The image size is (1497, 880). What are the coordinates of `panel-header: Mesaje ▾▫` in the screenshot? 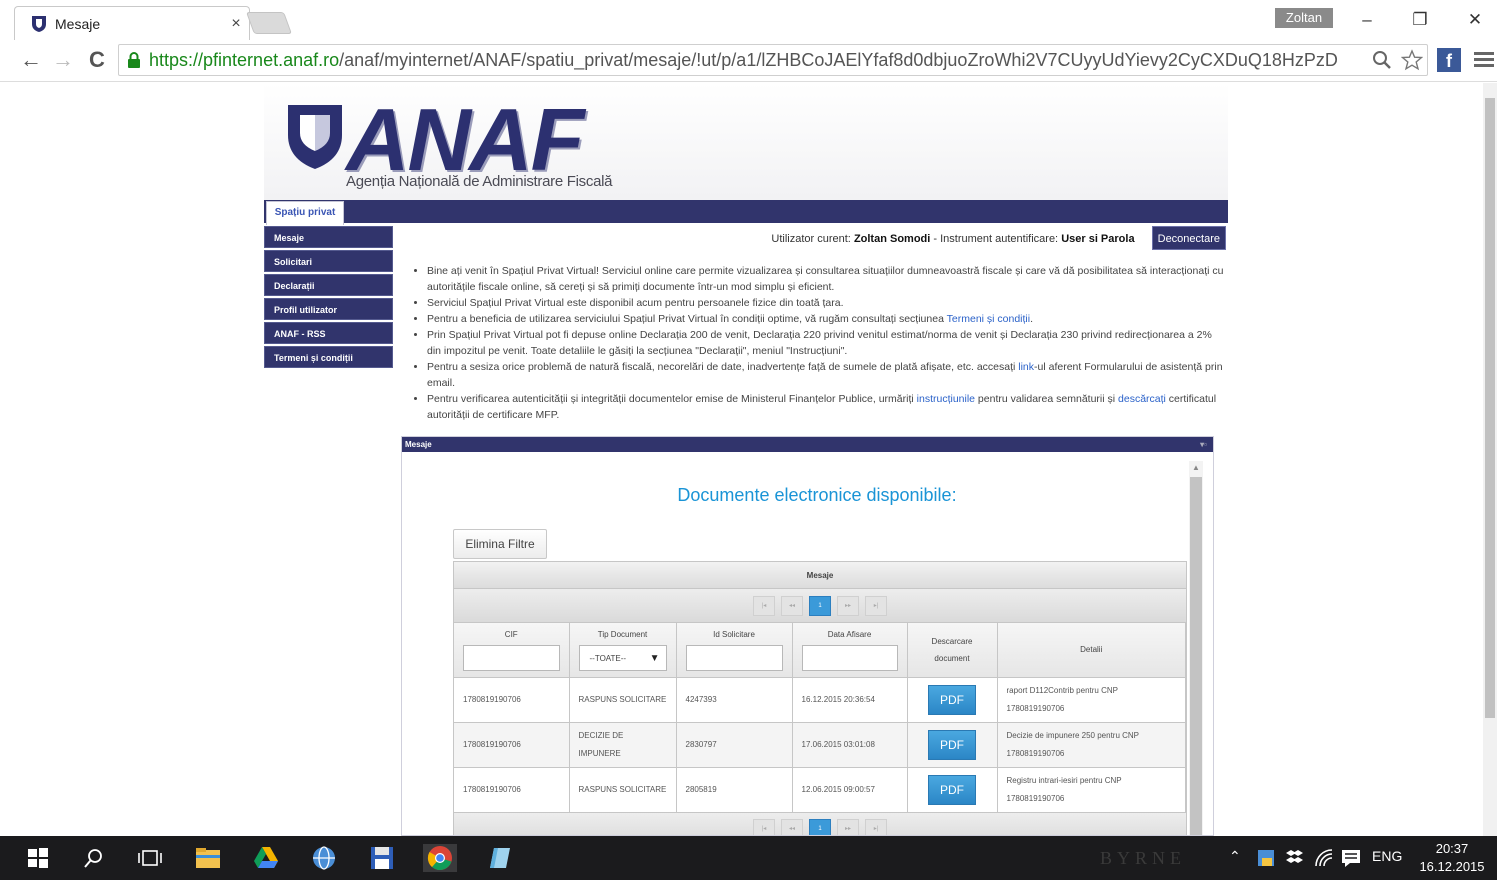 It's located at (807, 444).